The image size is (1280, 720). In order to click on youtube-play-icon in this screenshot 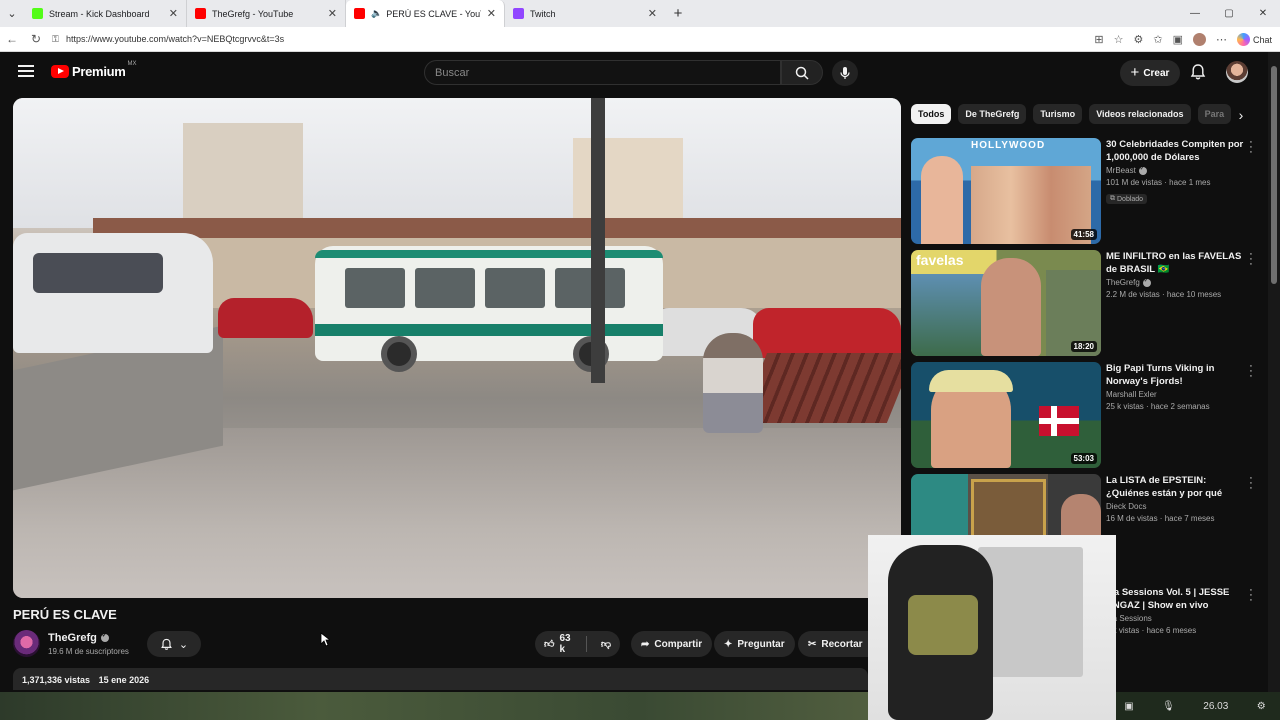, I will do `click(60, 71)`.